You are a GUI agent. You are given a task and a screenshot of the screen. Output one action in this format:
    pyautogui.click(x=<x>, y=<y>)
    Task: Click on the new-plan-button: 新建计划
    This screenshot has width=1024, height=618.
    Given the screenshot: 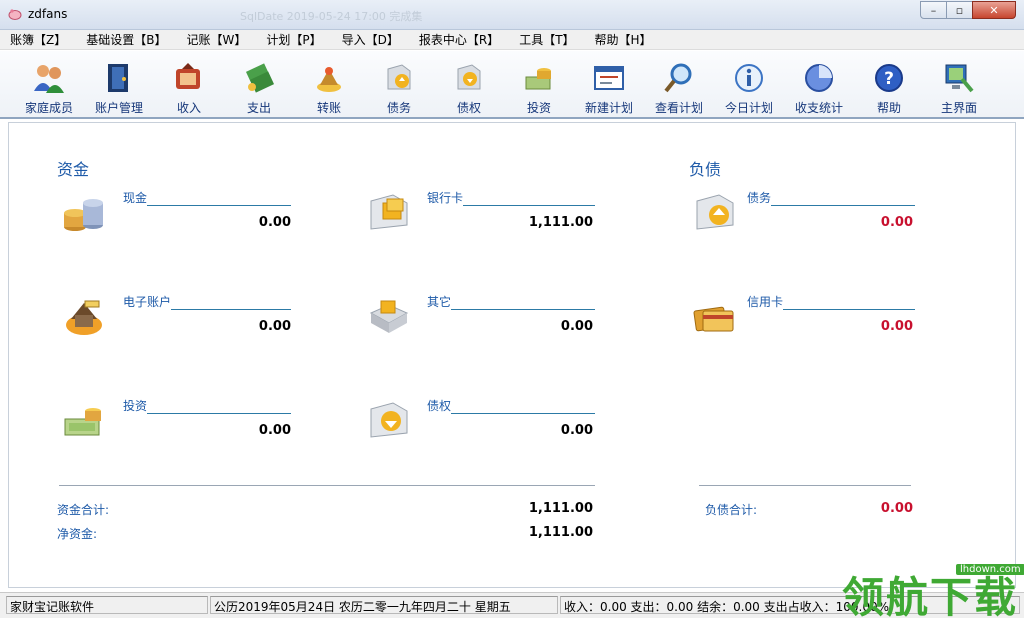 What is the action you would take?
    pyautogui.click(x=609, y=85)
    